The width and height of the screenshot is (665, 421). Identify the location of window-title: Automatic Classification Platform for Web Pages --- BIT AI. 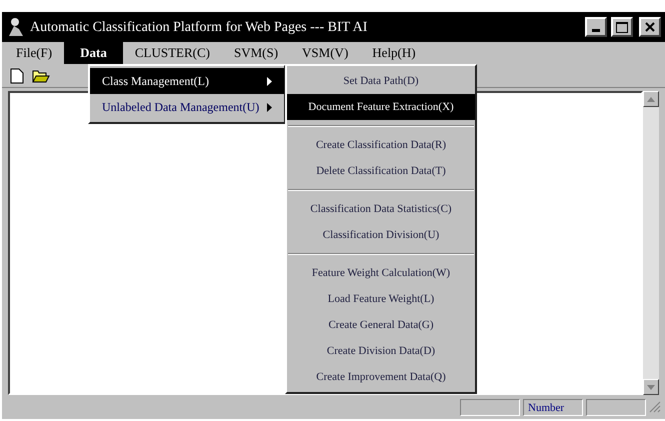
(199, 27).